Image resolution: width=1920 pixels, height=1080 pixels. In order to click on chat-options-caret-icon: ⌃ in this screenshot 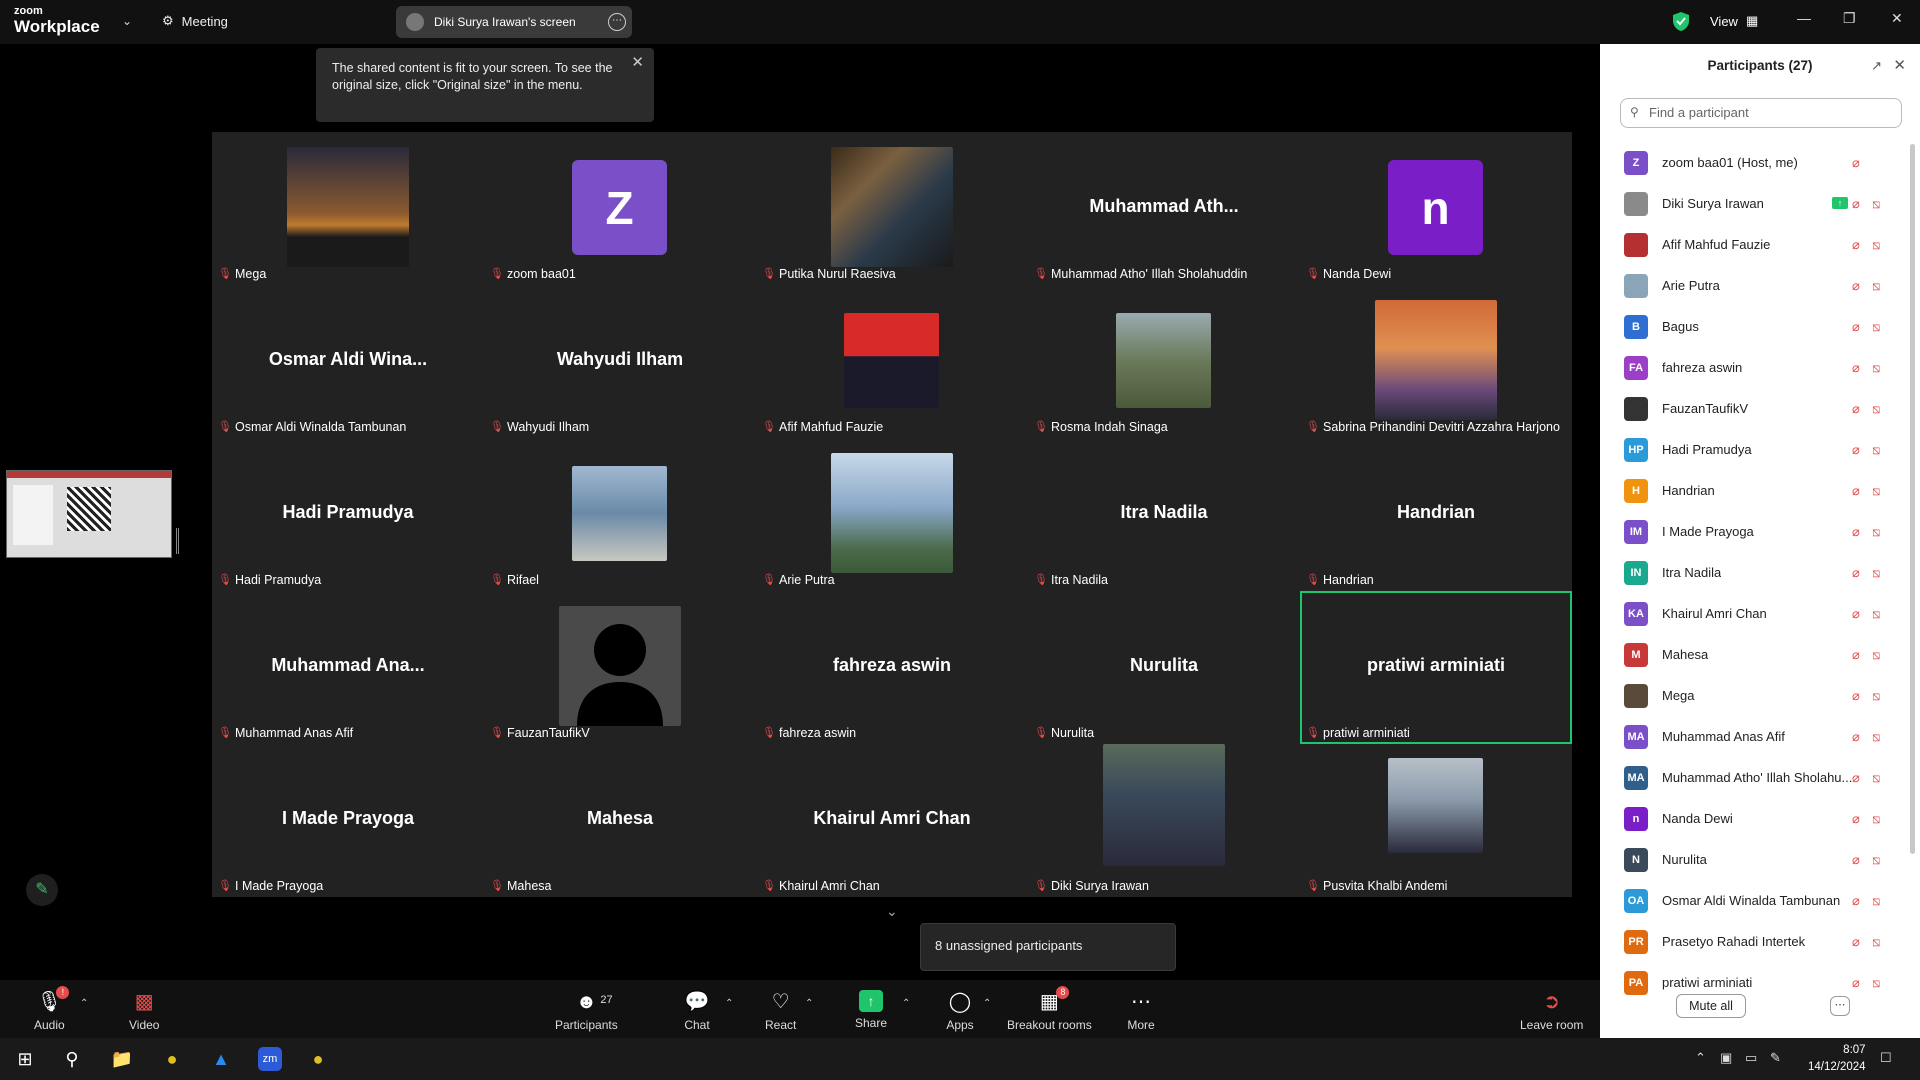, I will do `click(729, 1003)`.